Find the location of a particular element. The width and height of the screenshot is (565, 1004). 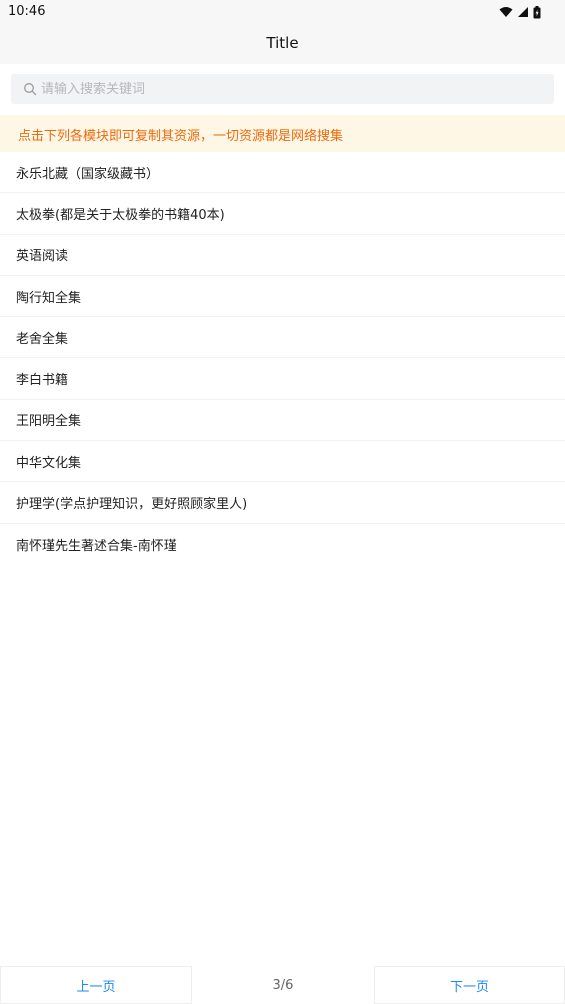

search-icon is located at coordinates (30, 89).